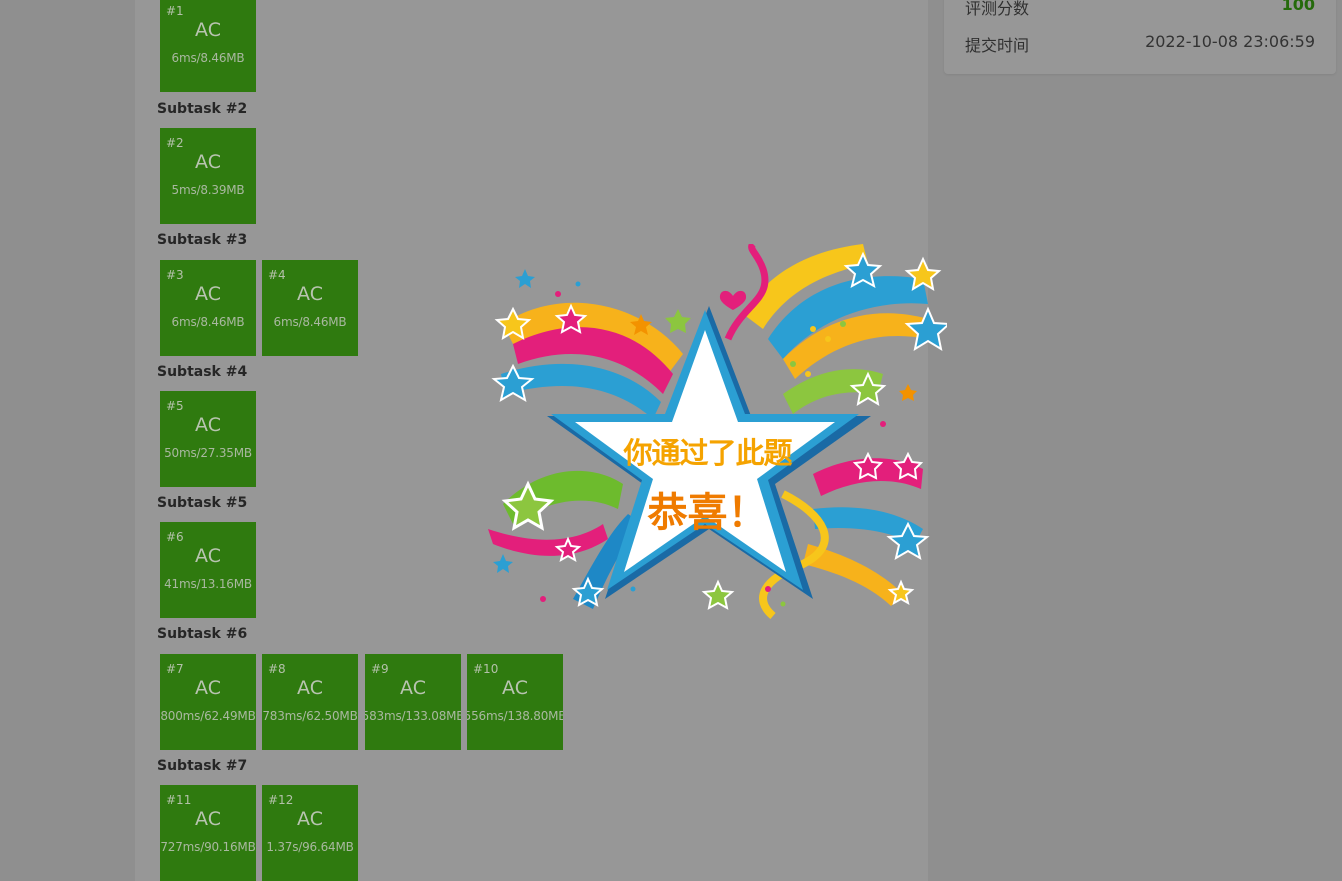 The width and height of the screenshot is (1342, 881). Describe the element at coordinates (310, 847) in the screenshot. I see `test-case-usage: 1.37s/96.64MB` at that location.